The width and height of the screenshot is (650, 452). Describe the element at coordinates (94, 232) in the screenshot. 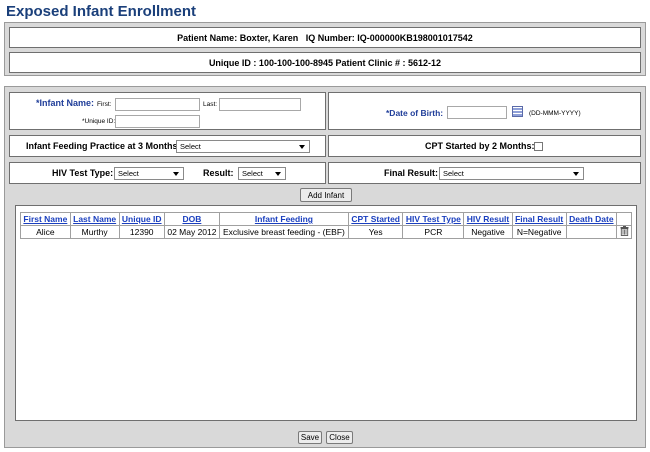

I see `cell-last-name: Murthy` at that location.